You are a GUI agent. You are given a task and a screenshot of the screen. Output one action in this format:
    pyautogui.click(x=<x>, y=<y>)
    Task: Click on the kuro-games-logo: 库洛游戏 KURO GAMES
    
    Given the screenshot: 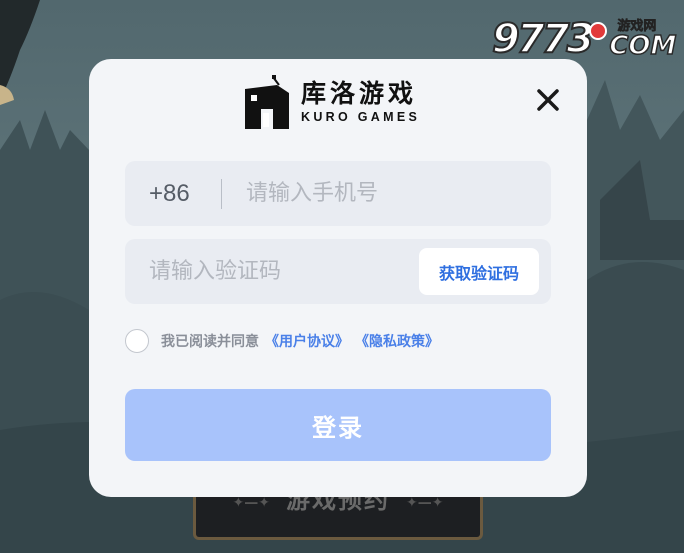 What is the action you would take?
    pyautogui.click(x=331, y=102)
    